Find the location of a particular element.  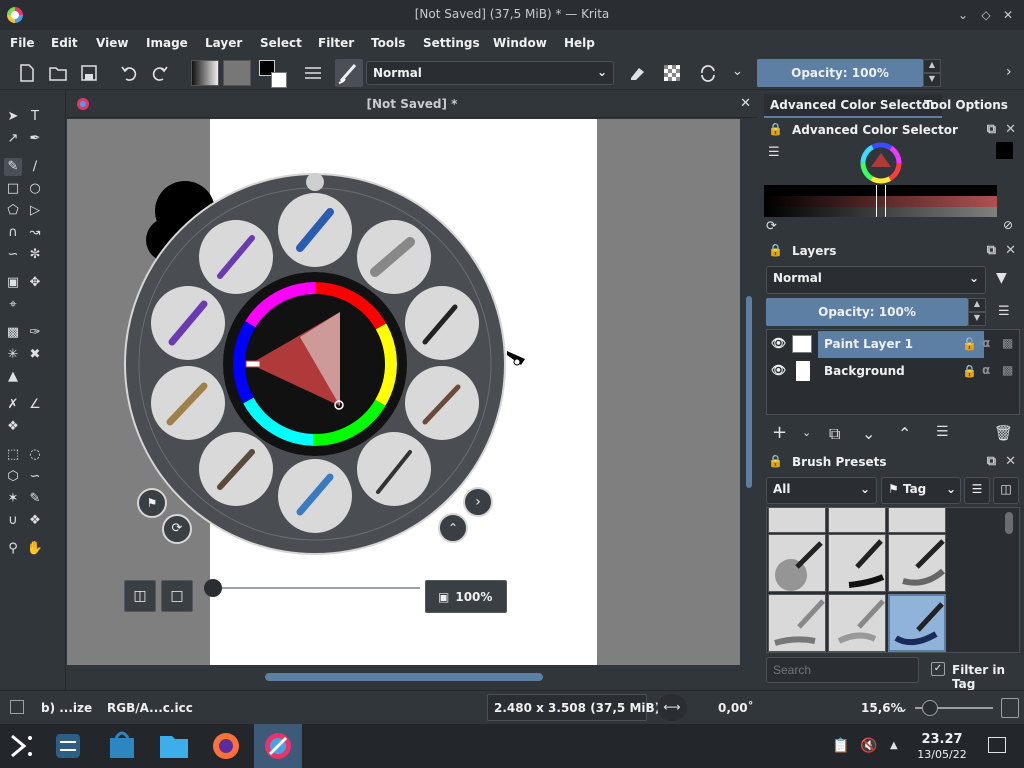

preset-scrollbar is located at coordinates (1009, 523).